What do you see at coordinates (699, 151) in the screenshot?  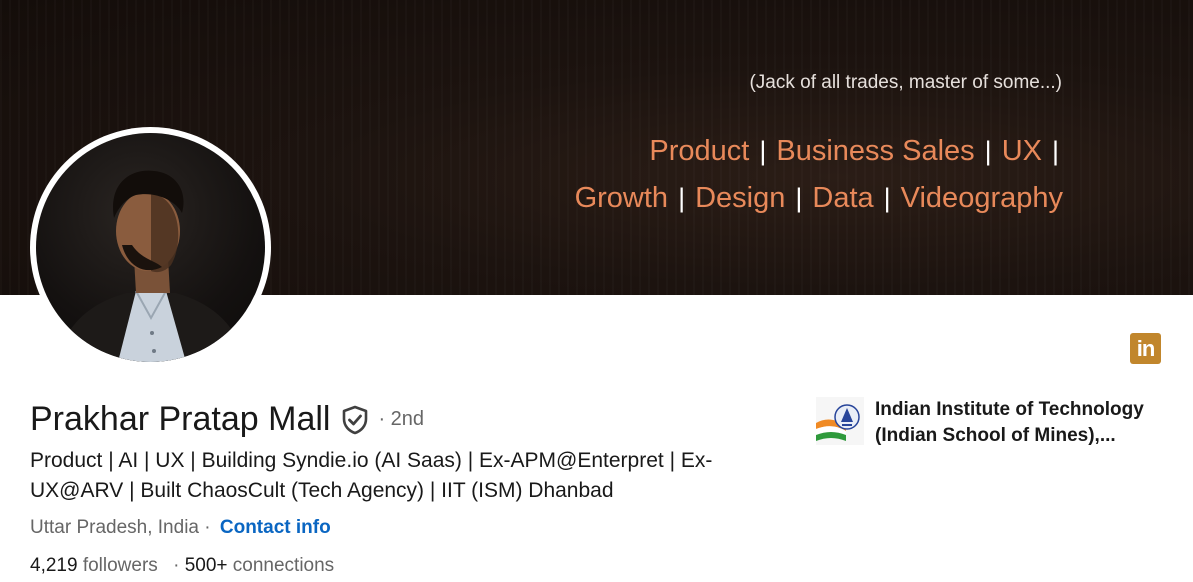 I see `banner-skill: Product` at bounding box center [699, 151].